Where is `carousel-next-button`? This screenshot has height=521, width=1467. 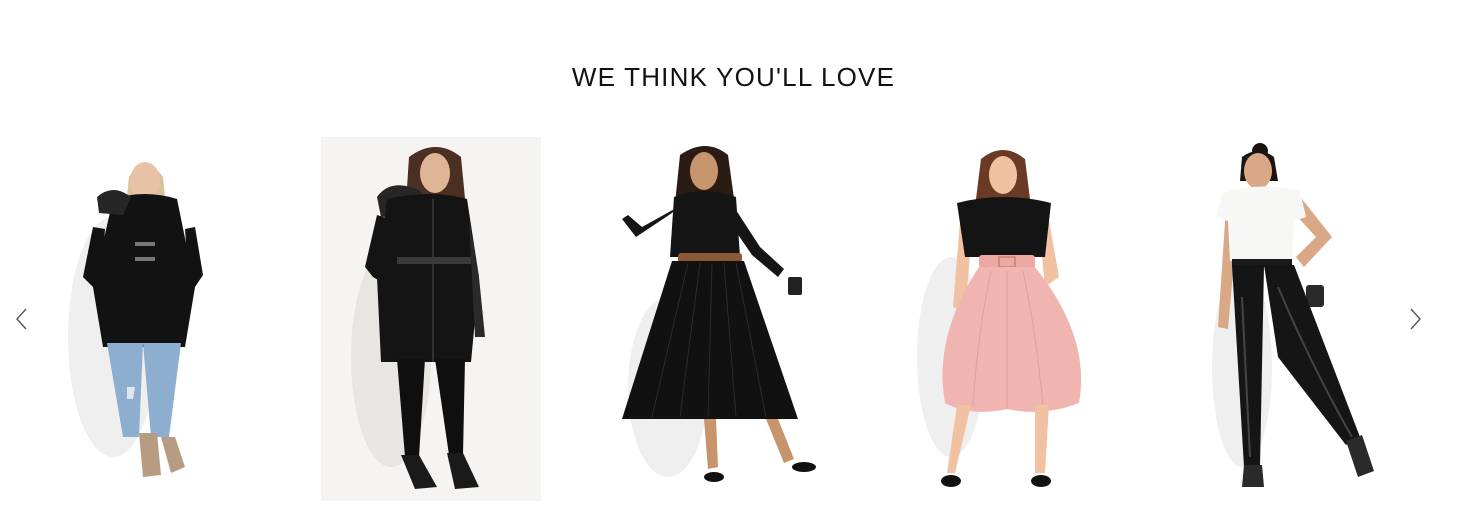
carousel-next-button is located at coordinates (1416, 319).